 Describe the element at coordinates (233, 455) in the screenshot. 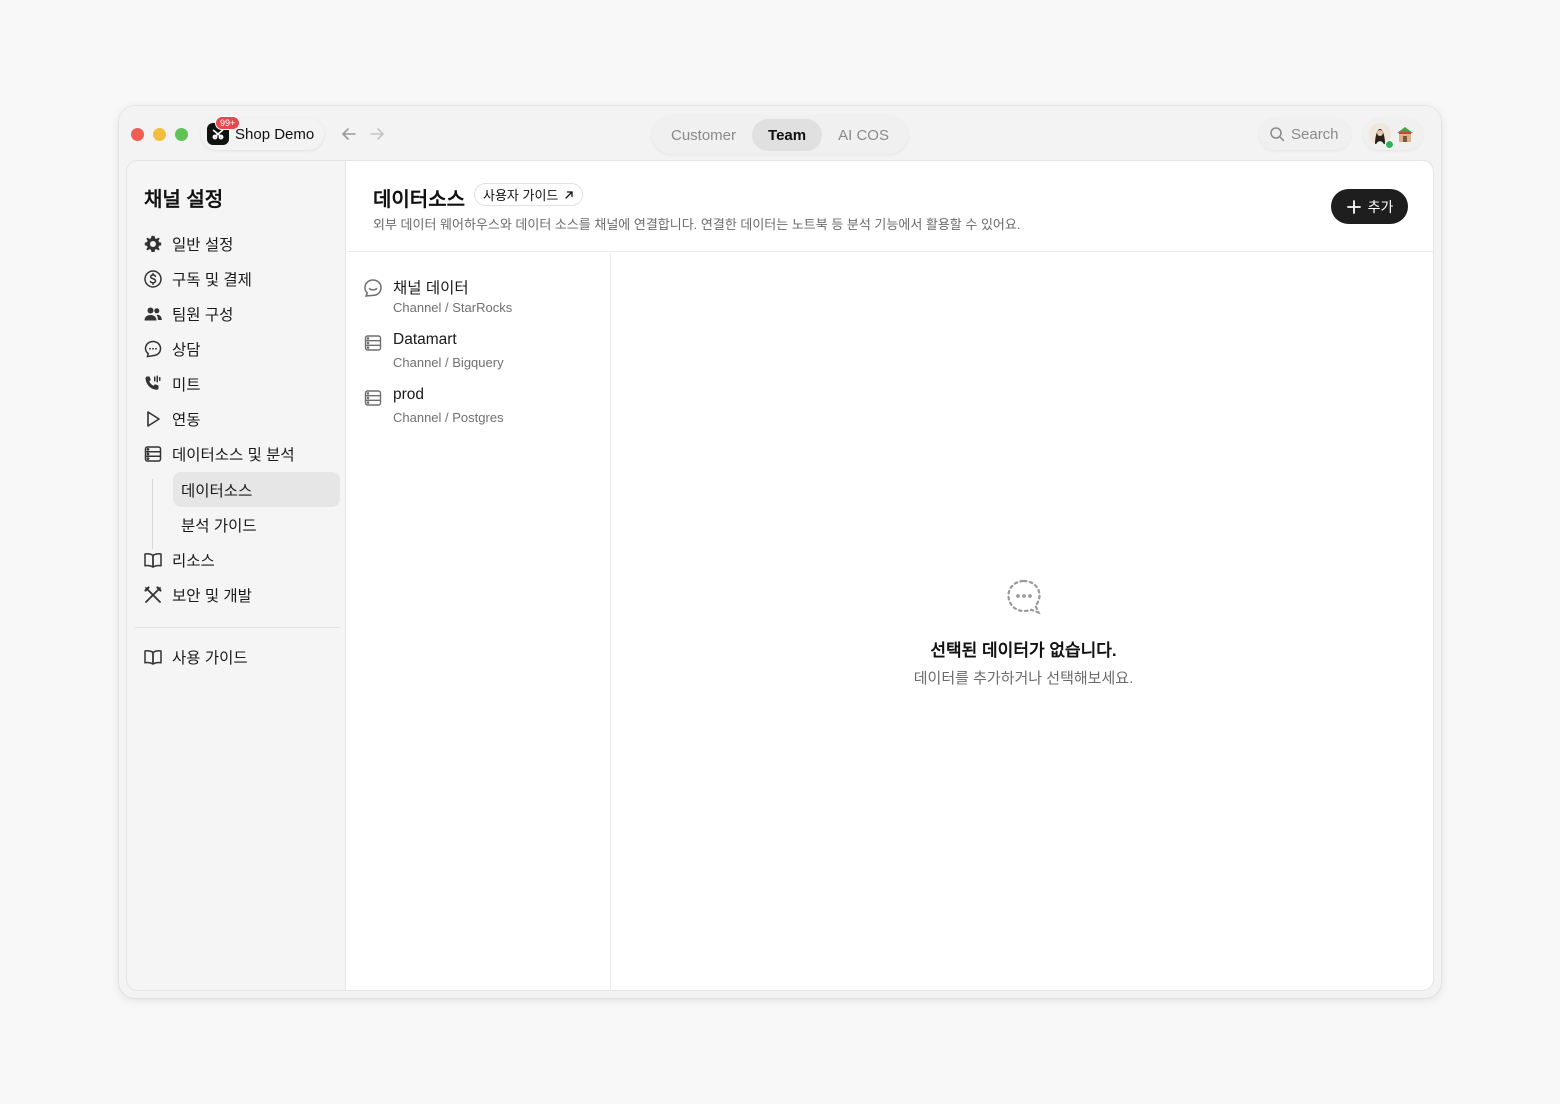

I see `sidebar-item-label: 데이터소스 및 분석` at that location.